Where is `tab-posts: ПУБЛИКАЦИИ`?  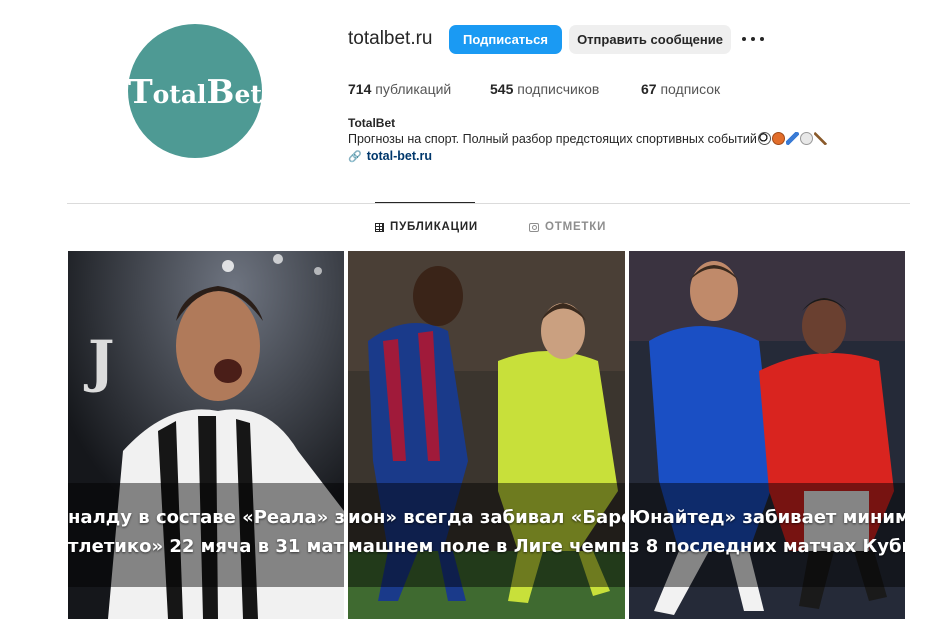 tab-posts: ПУБЛИКАЦИИ is located at coordinates (426, 227).